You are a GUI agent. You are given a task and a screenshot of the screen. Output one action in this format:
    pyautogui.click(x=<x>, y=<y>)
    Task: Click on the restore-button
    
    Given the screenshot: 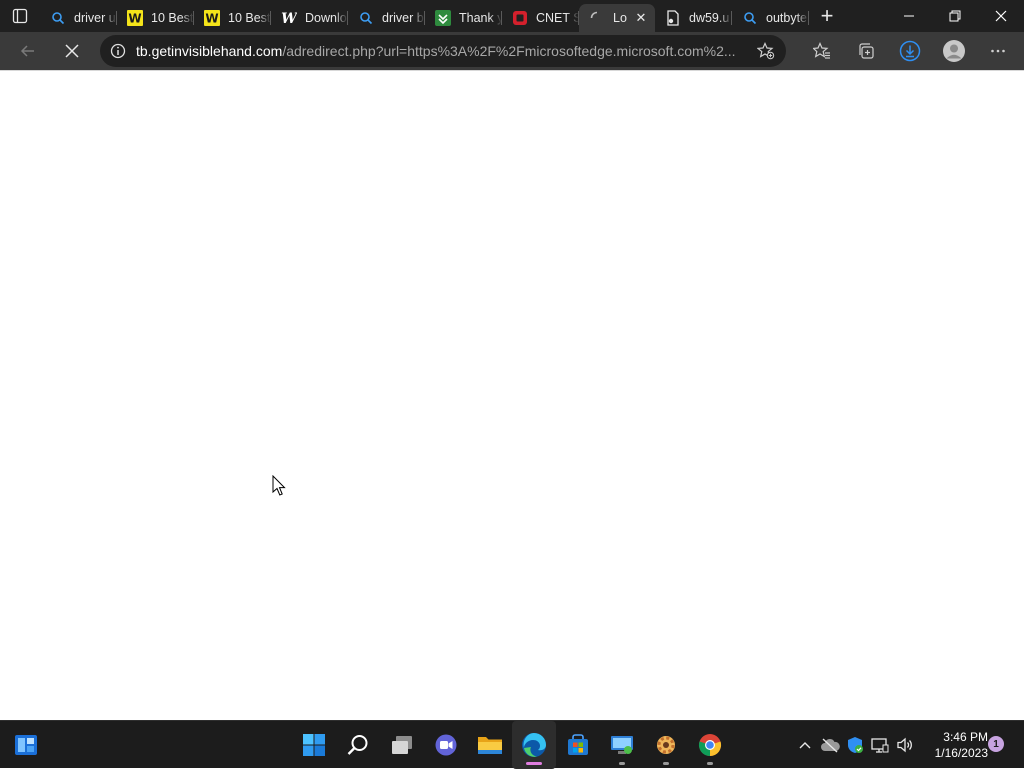 What is the action you would take?
    pyautogui.click(x=955, y=16)
    